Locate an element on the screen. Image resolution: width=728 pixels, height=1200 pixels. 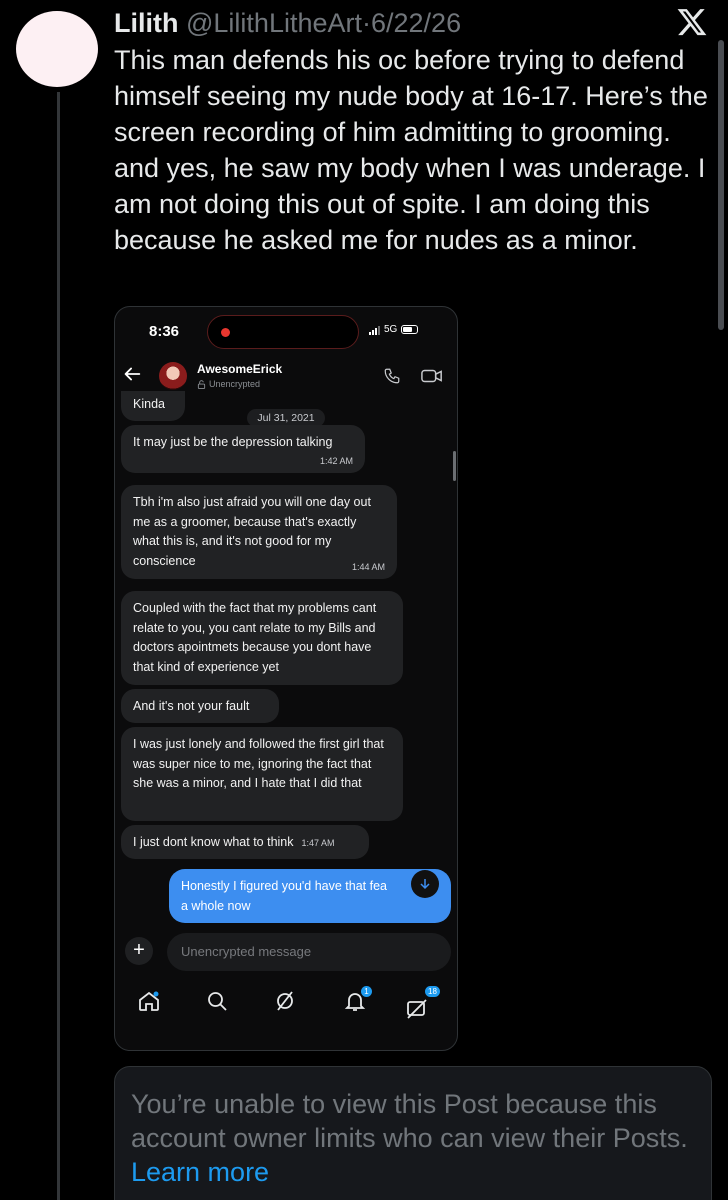
message-bubble: I just dont know what to think 1:47 AM is located at coordinates (245, 842).